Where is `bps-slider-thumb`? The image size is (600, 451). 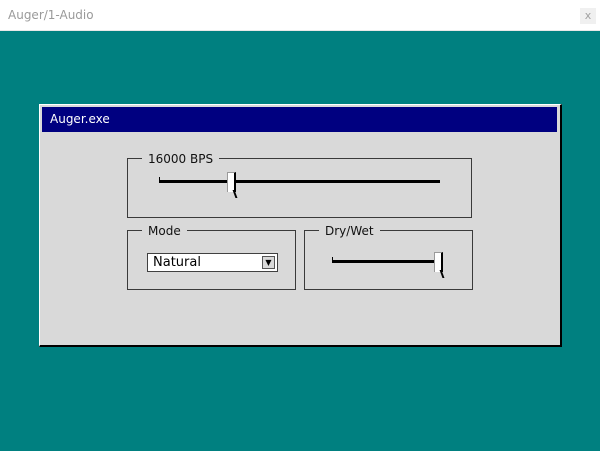 bps-slider-thumb is located at coordinates (231, 182).